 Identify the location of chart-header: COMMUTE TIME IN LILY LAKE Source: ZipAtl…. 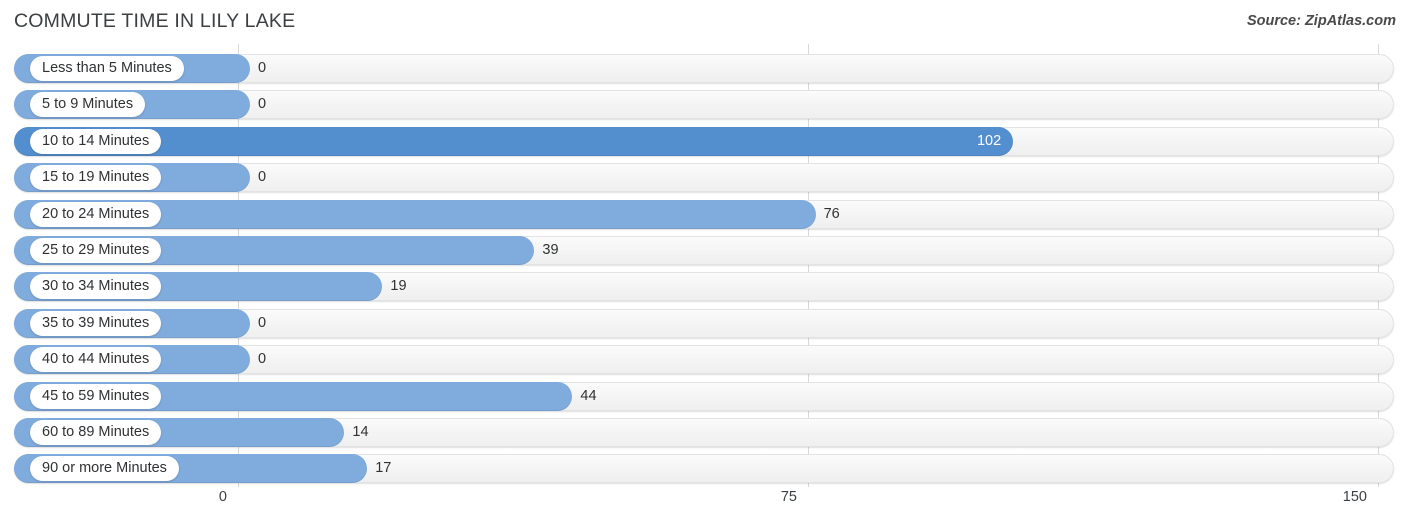
(703, 22).